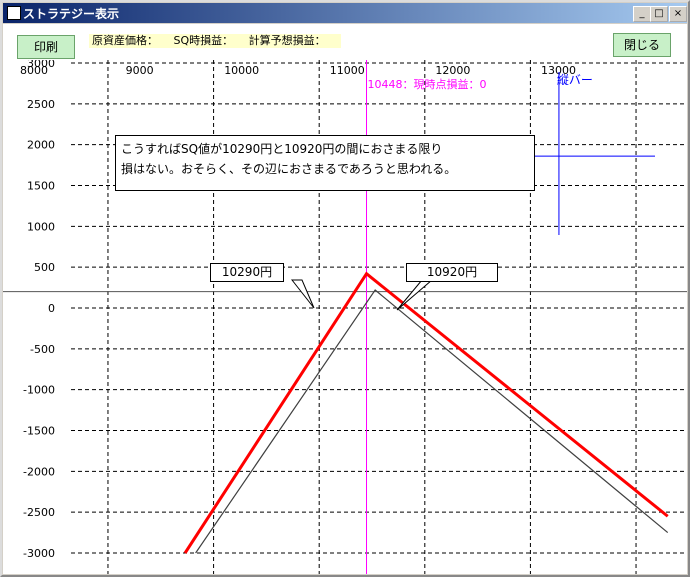 This screenshot has height=578, width=690. Describe the element at coordinates (39, 431) in the screenshot. I see `y-tick-label: -1500` at that location.